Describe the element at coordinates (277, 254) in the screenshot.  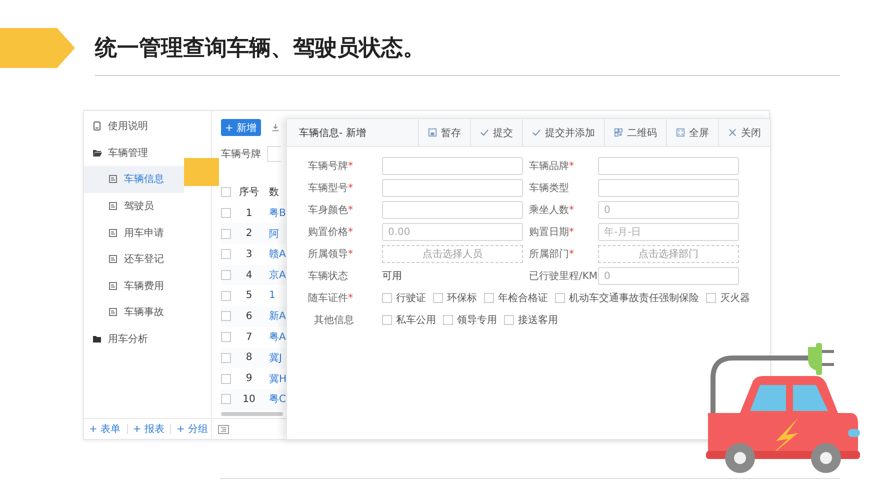
I see `table-link: 赣A` at that location.